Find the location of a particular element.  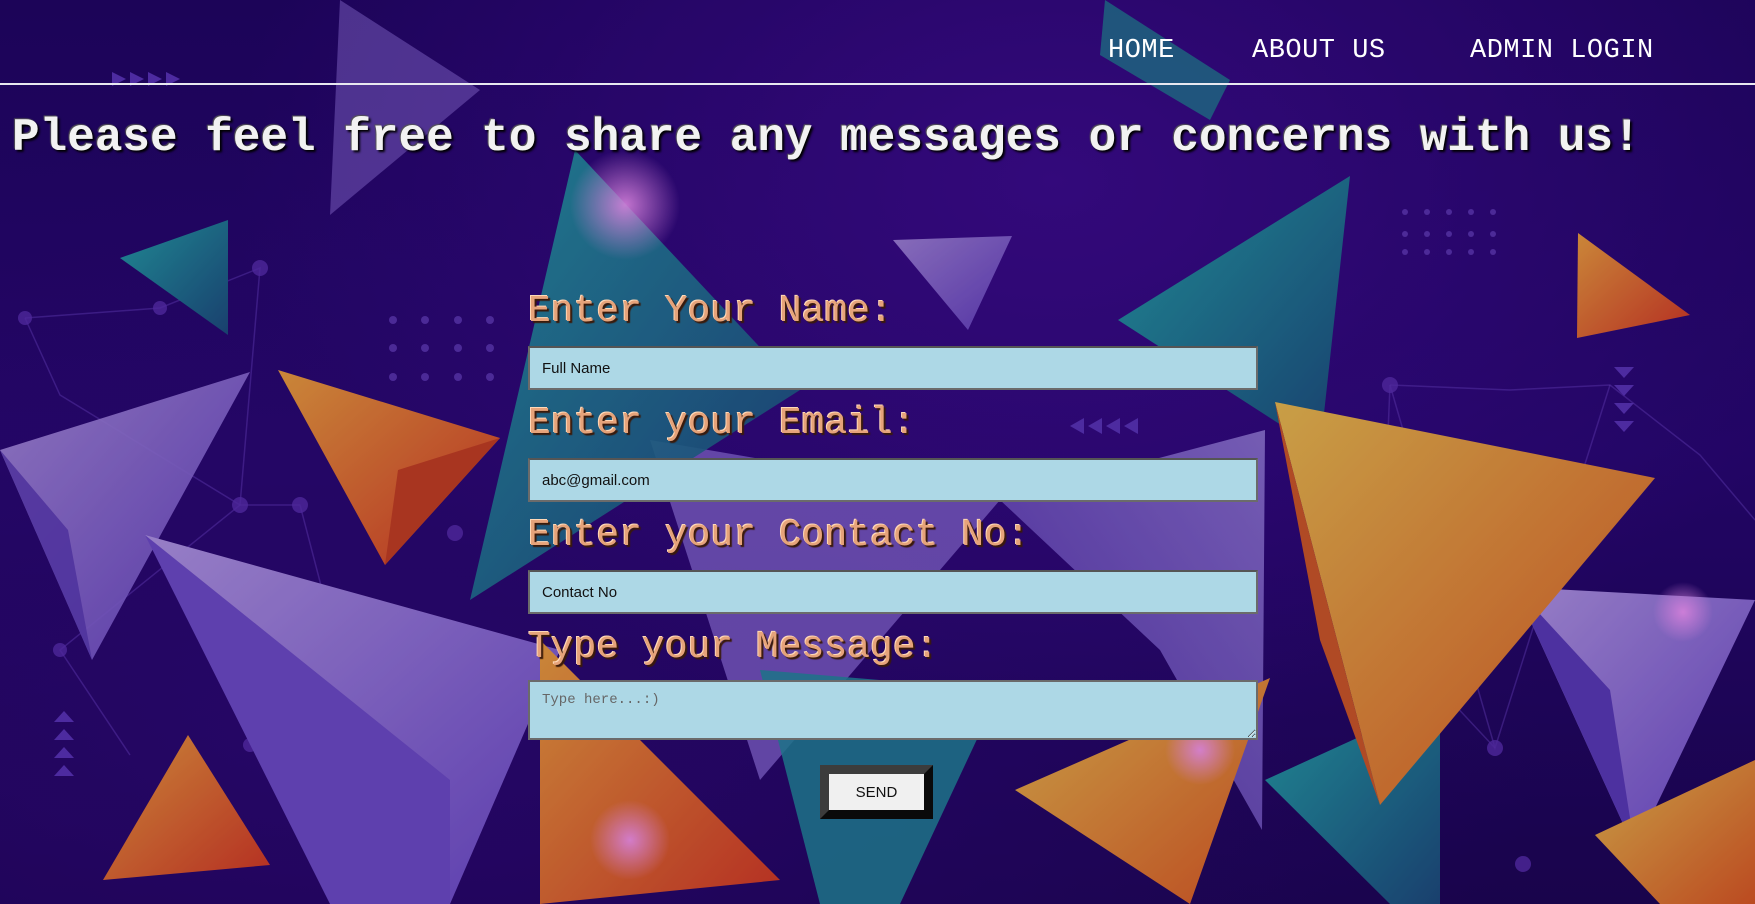

message-textarea is located at coordinates (893, 710).